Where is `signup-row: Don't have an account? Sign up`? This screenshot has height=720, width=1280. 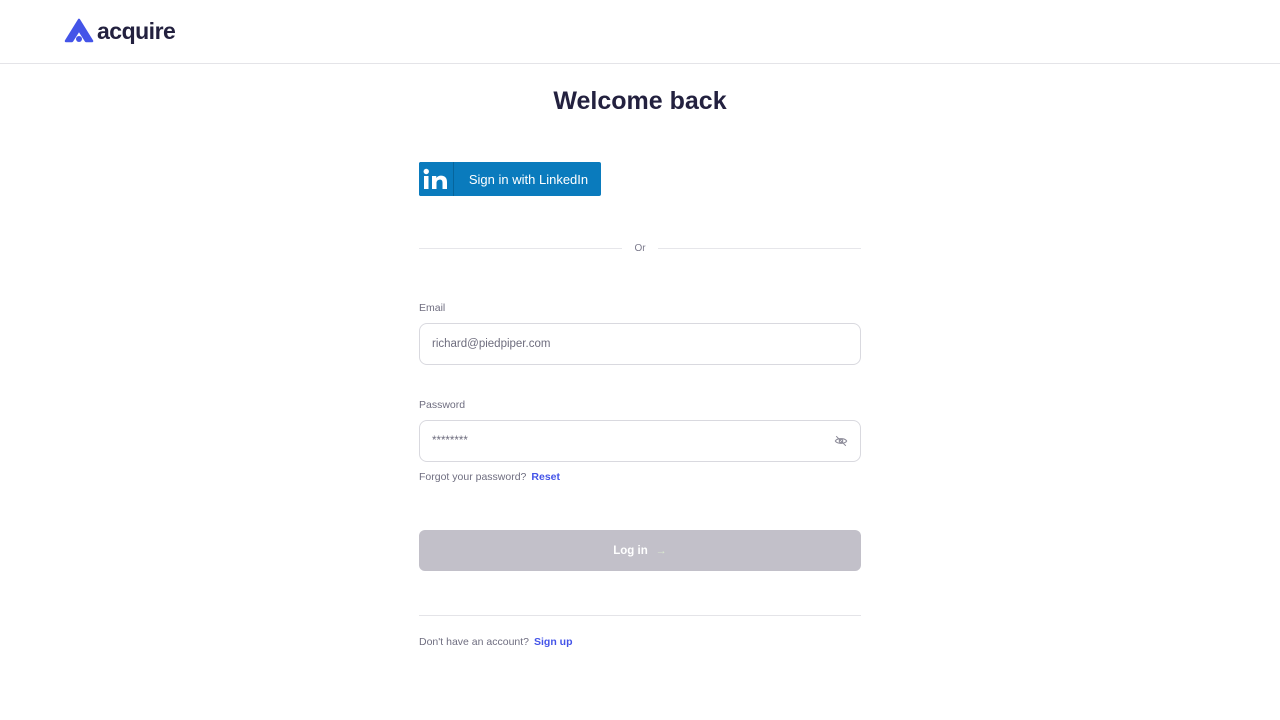
signup-row: Don't have an account? Sign up is located at coordinates (496, 642).